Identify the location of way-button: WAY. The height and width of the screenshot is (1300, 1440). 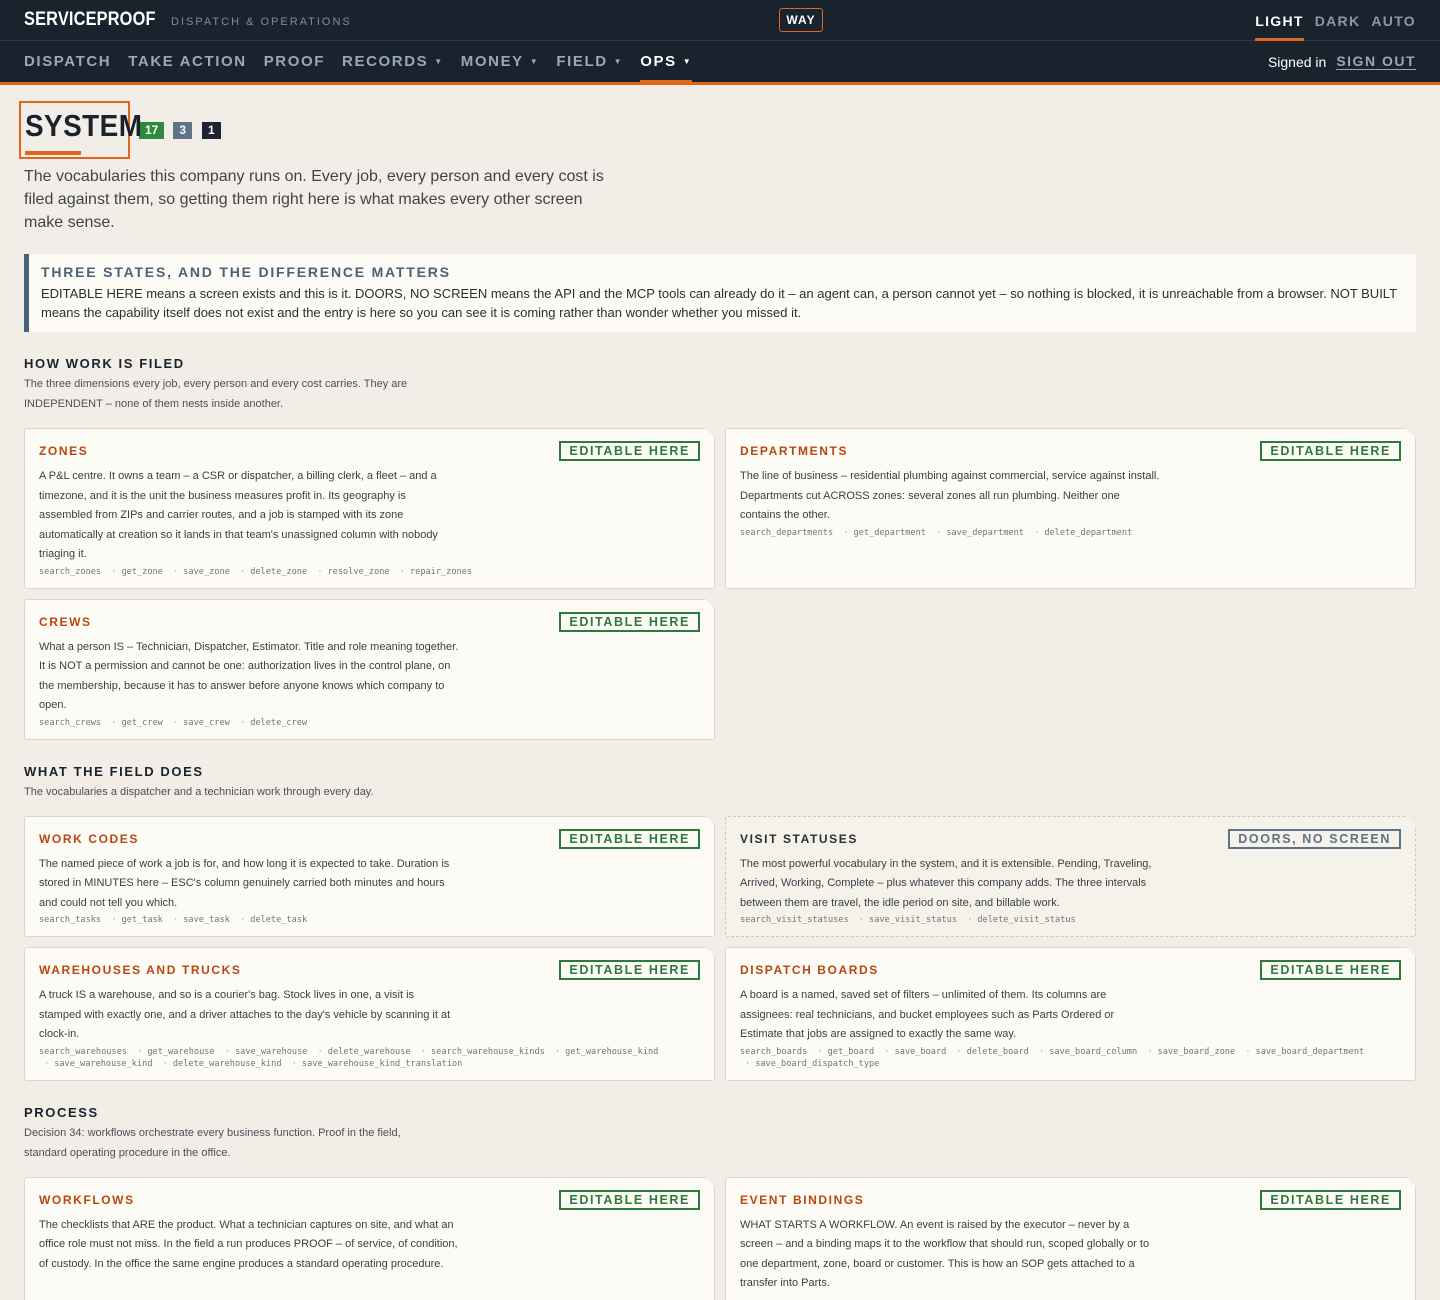
(801, 20).